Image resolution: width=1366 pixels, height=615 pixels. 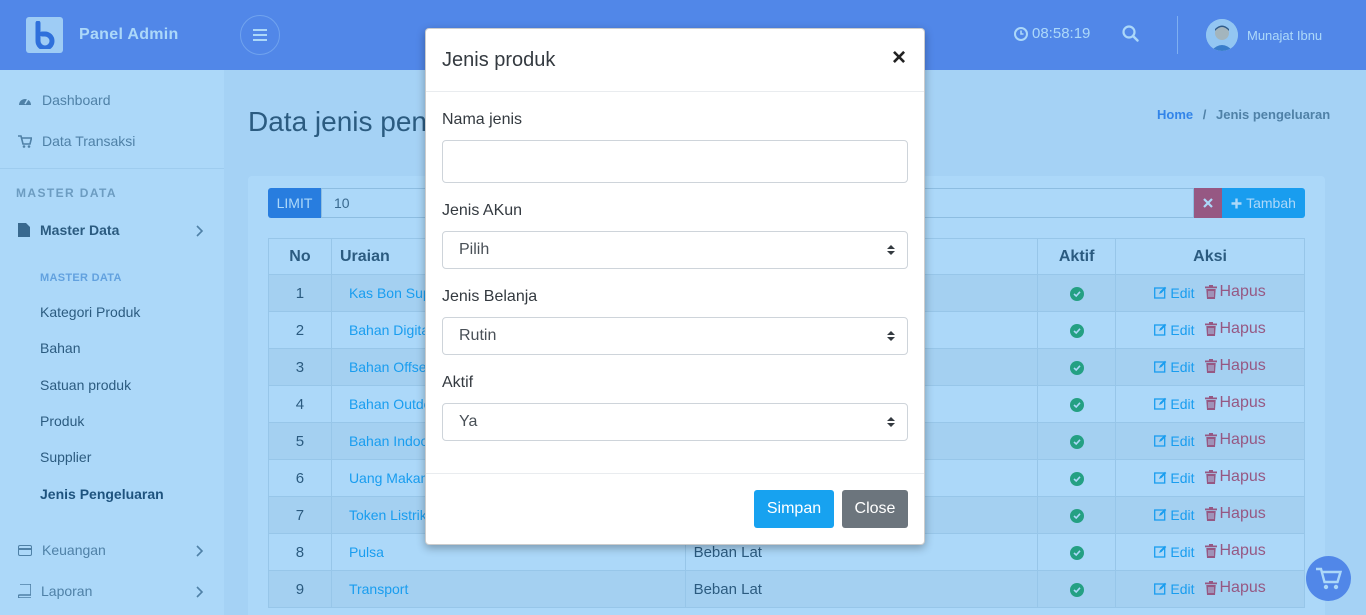 I want to click on nama-jenis-input, so click(x=675, y=161).